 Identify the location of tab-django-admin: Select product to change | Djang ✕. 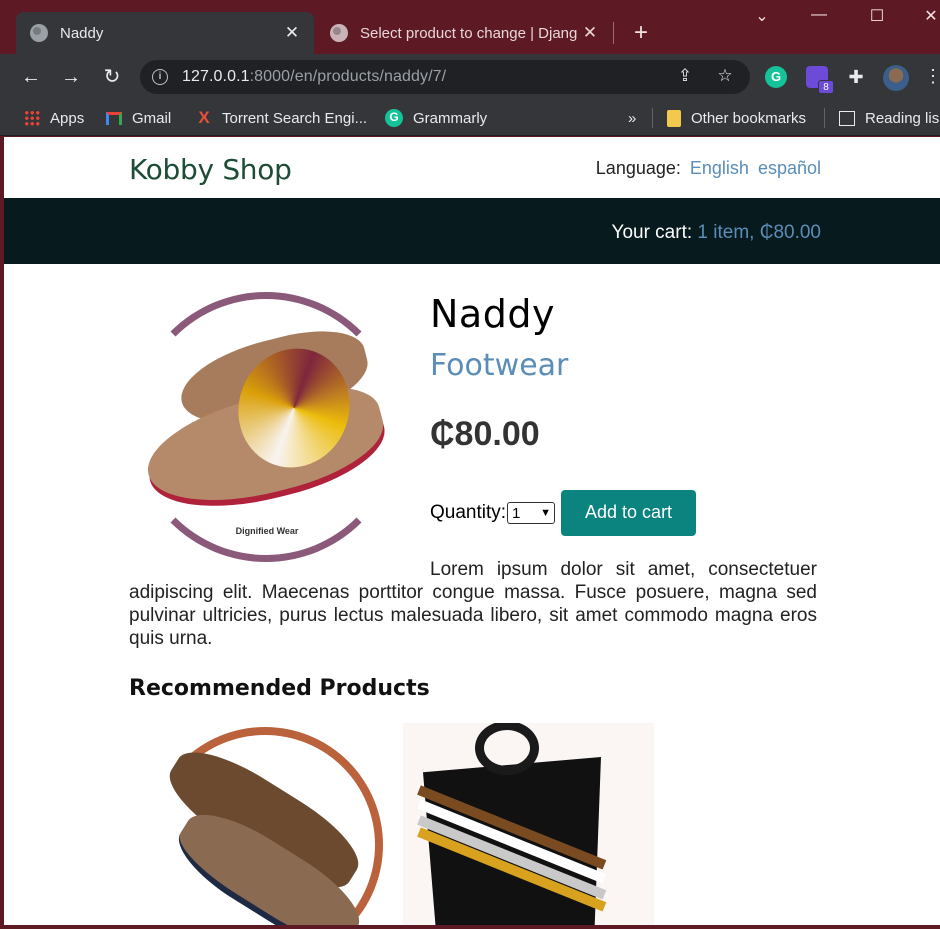
(464, 33).